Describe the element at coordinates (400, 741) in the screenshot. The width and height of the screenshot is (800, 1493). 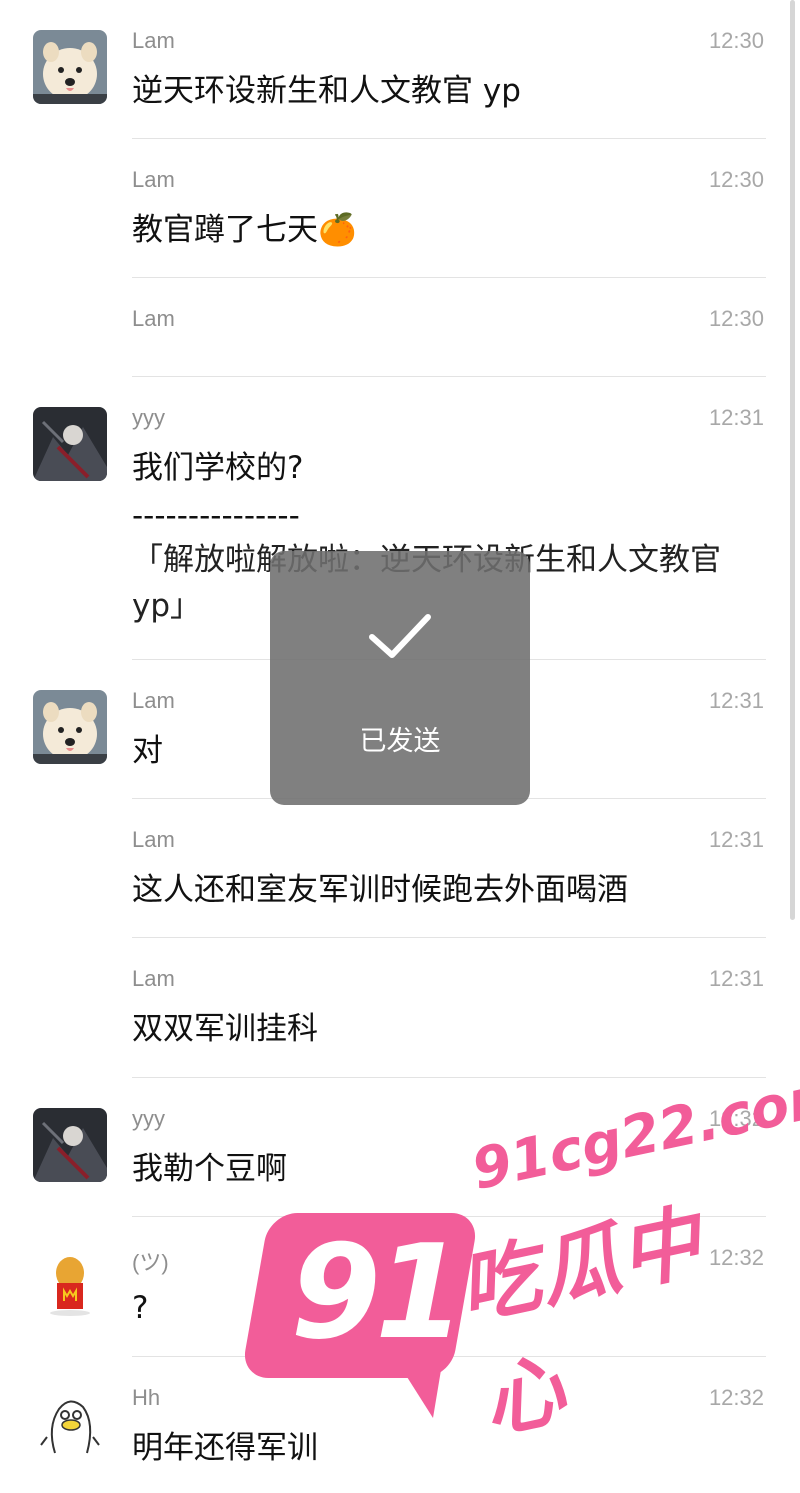
I see `toast-label: 已发送` at that location.